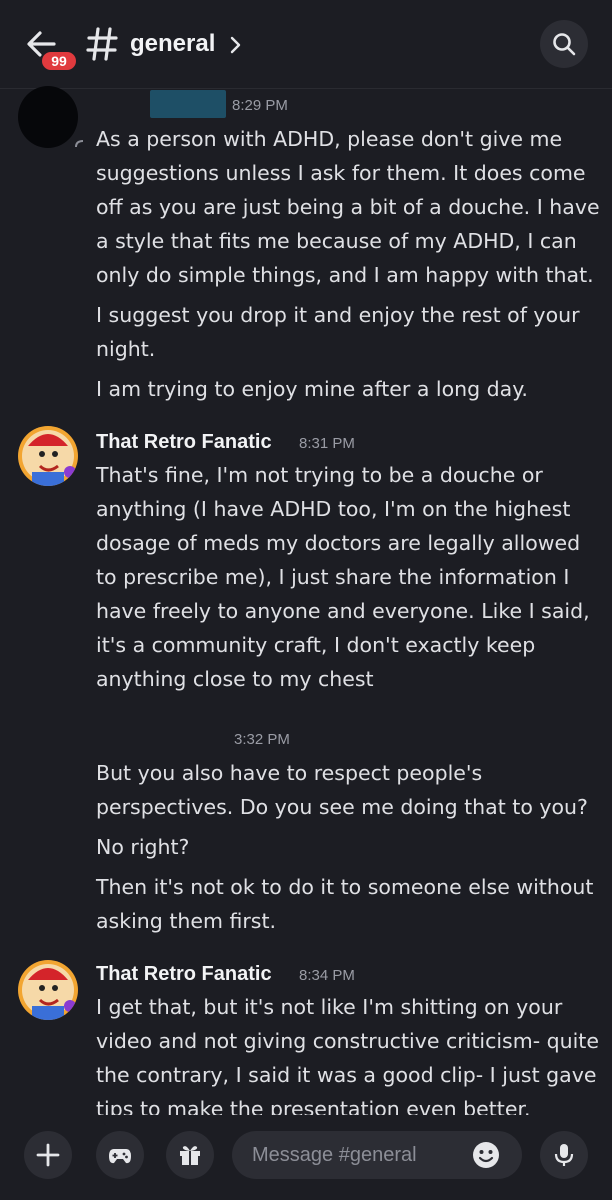  Describe the element at coordinates (188, 104) in the screenshot. I see `redacted-username` at that location.